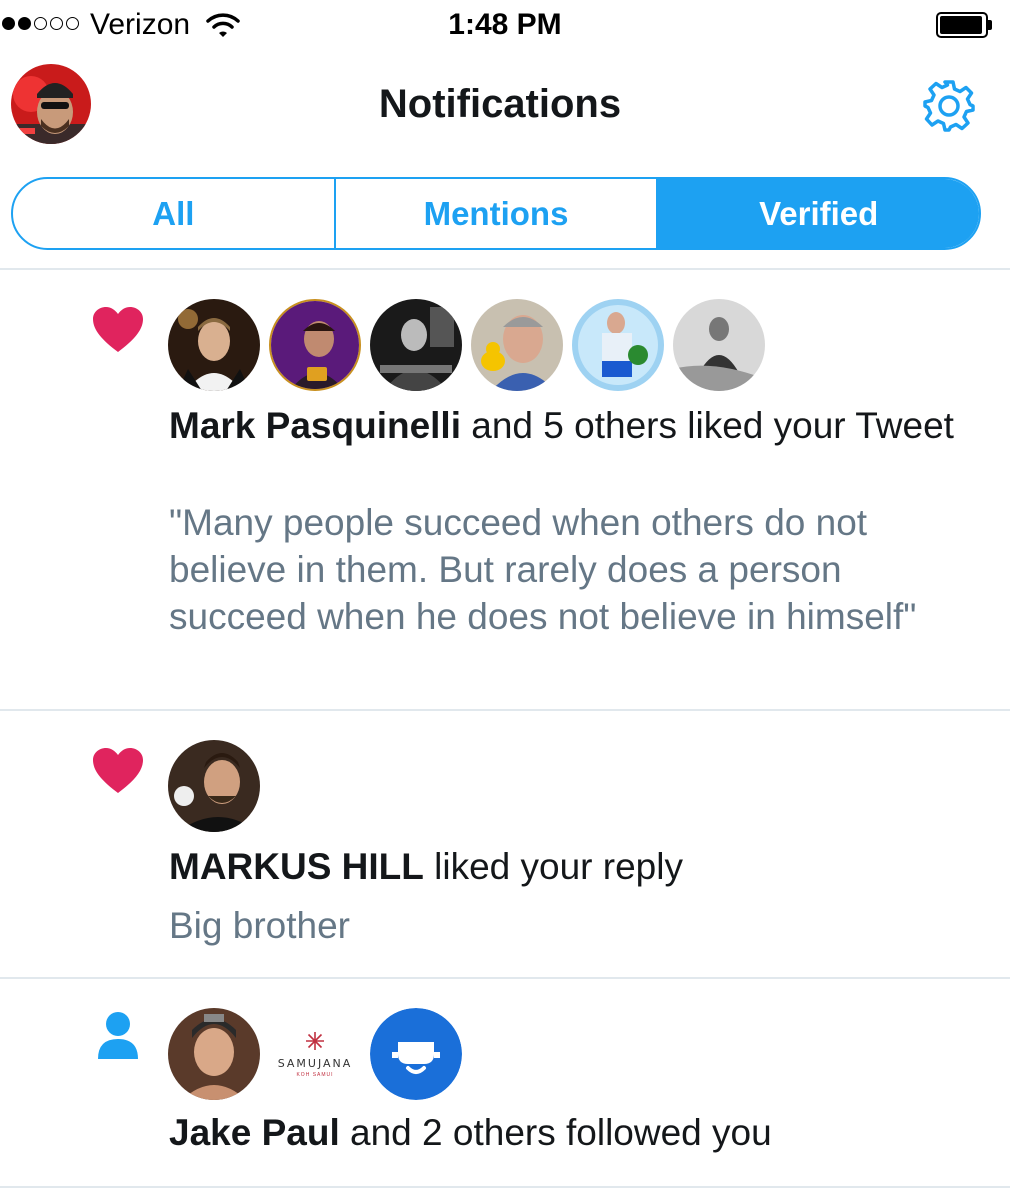  What do you see at coordinates (315, 1063) in the screenshot?
I see `logo-text: SAMUJANA` at bounding box center [315, 1063].